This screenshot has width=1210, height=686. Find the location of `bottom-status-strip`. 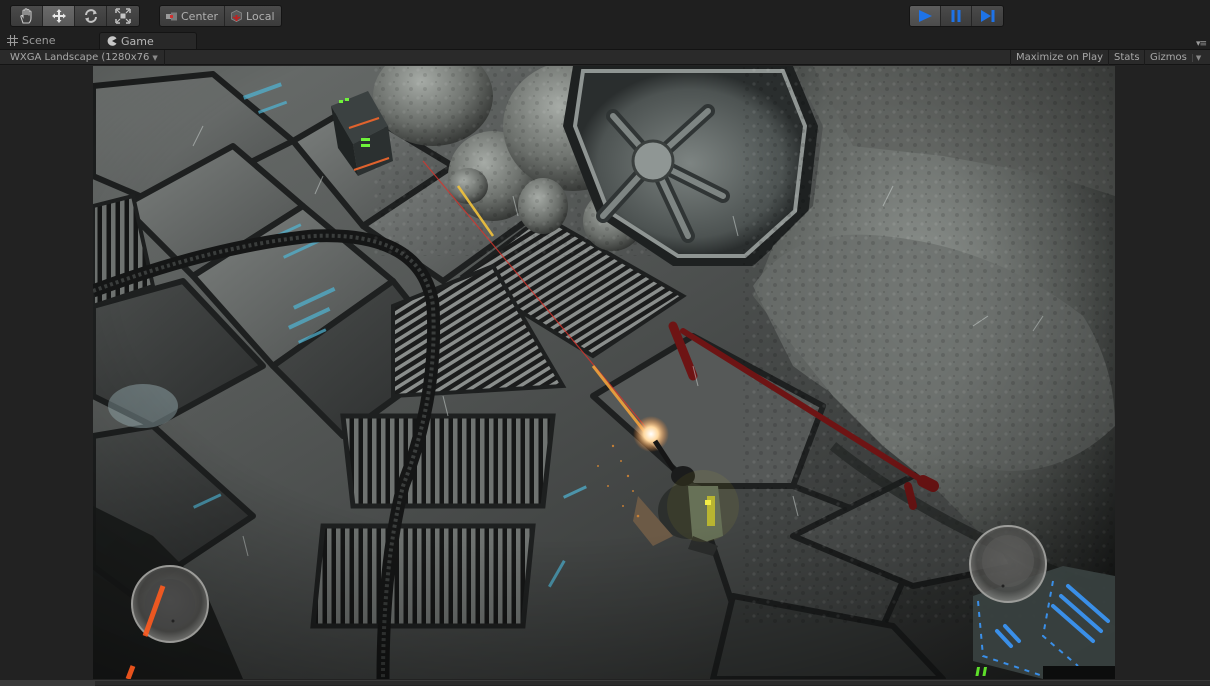

bottom-status-strip is located at coordinates (605, 683).